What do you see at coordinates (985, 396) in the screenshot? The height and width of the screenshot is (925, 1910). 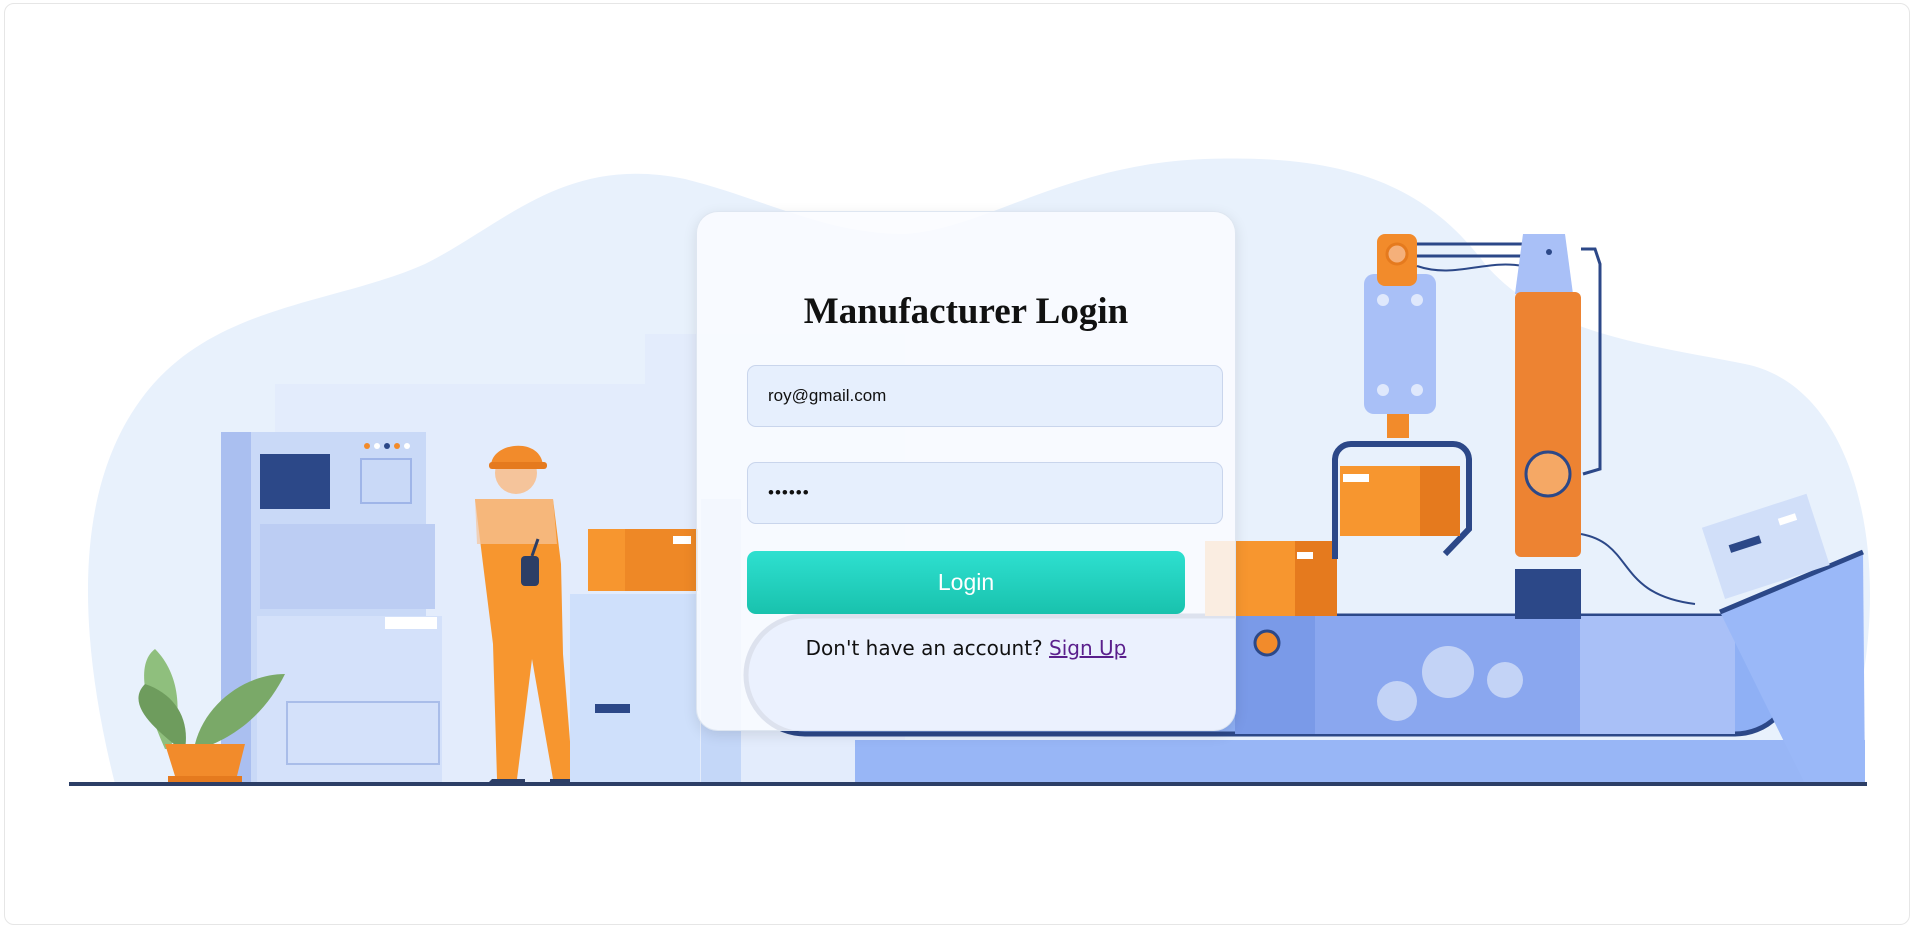 I see `email-field` at bounding box center [985, 396].